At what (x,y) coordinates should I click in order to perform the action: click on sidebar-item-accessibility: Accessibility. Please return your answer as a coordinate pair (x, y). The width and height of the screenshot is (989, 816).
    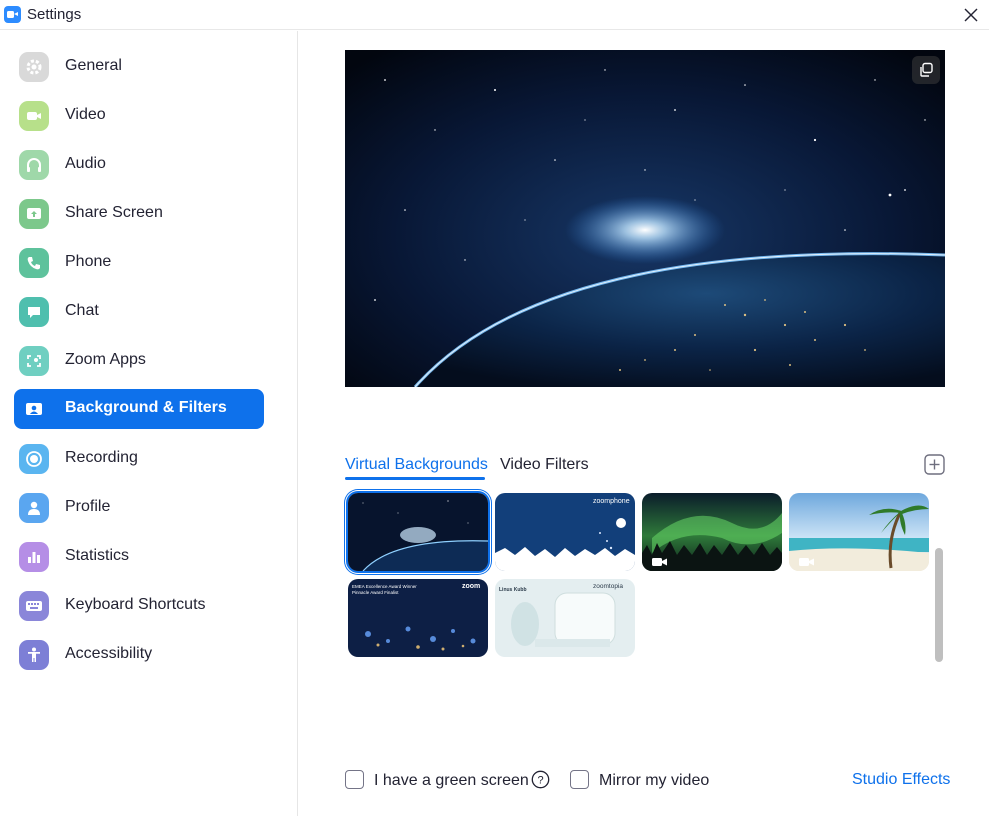
    Looking at the image, I should click on (139, 655).